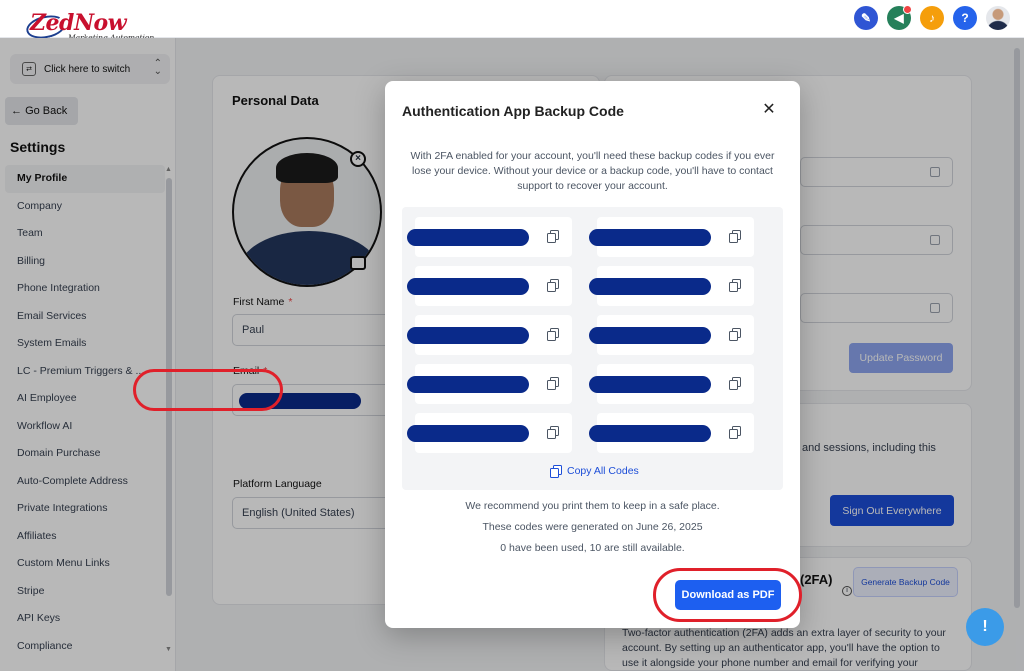  I want to click on top-icons: ✎ ◀ ♪ ?, so click(932, 17).